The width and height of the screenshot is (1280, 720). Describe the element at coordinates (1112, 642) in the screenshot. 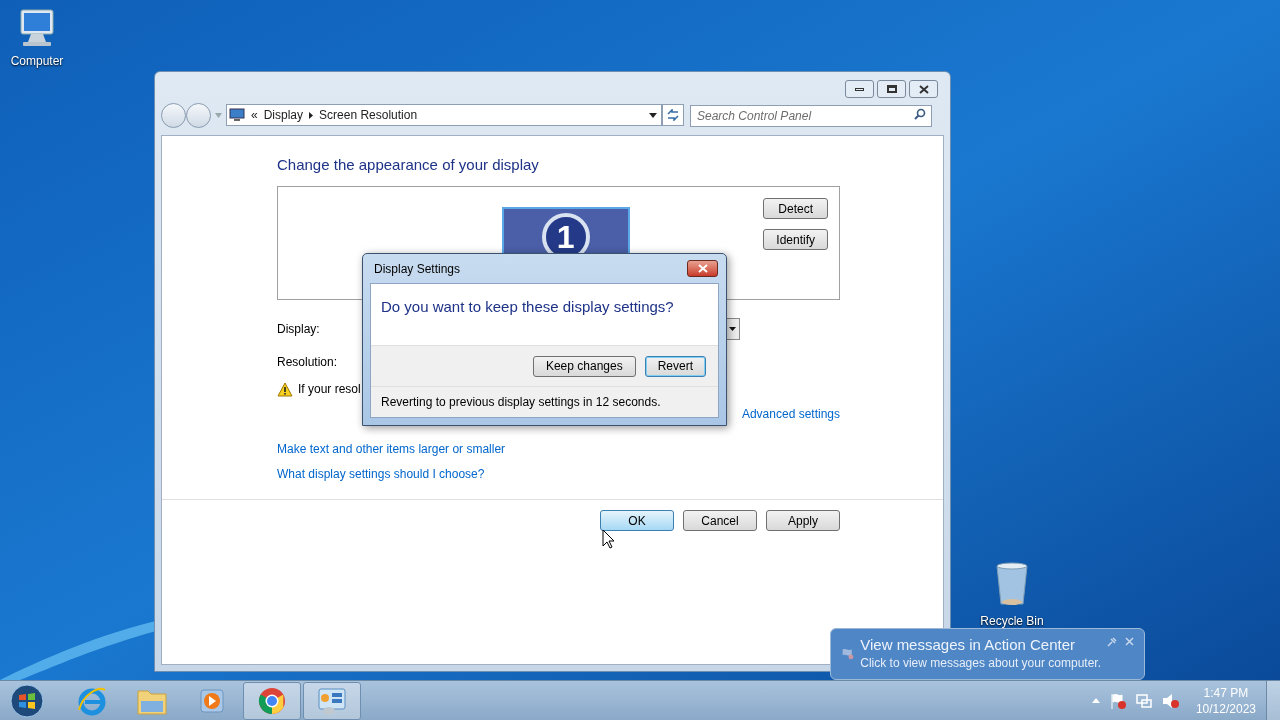

I see `pin-icon` at that location.